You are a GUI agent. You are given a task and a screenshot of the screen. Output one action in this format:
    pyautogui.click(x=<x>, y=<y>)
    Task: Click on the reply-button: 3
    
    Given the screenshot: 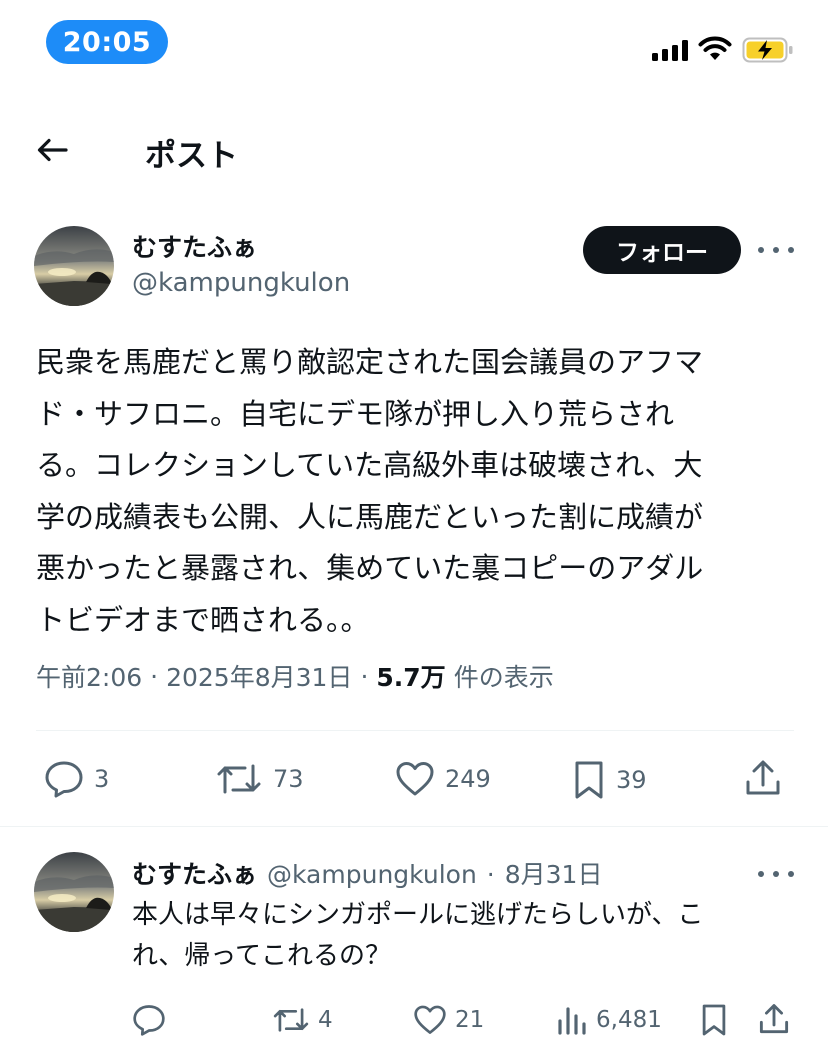 What is the action you would take?
    pyautogui.click(x=76, y=779)
    